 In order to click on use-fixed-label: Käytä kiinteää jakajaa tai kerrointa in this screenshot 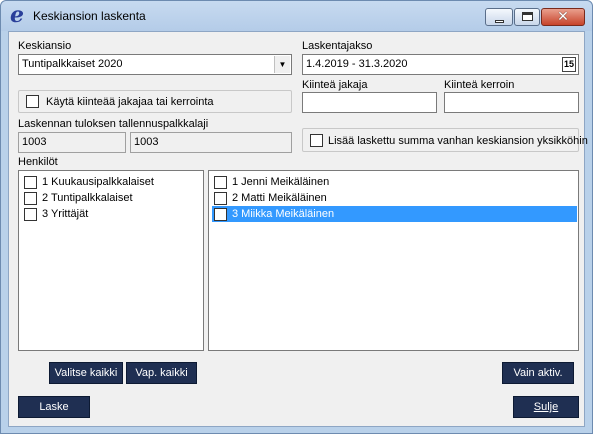, I will do `click(130, 102)`.